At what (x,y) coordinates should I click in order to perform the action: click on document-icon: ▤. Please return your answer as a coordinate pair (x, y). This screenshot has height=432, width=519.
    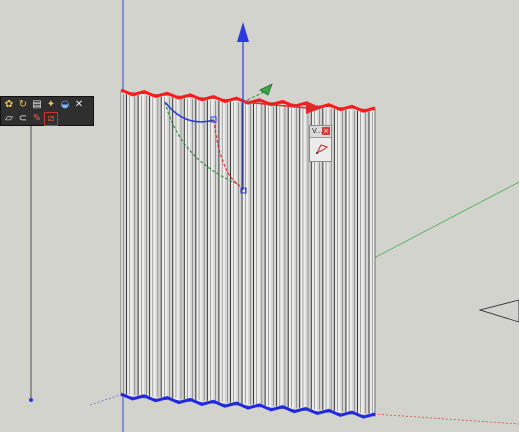
    Looking at the image, I should click on (37, 105).